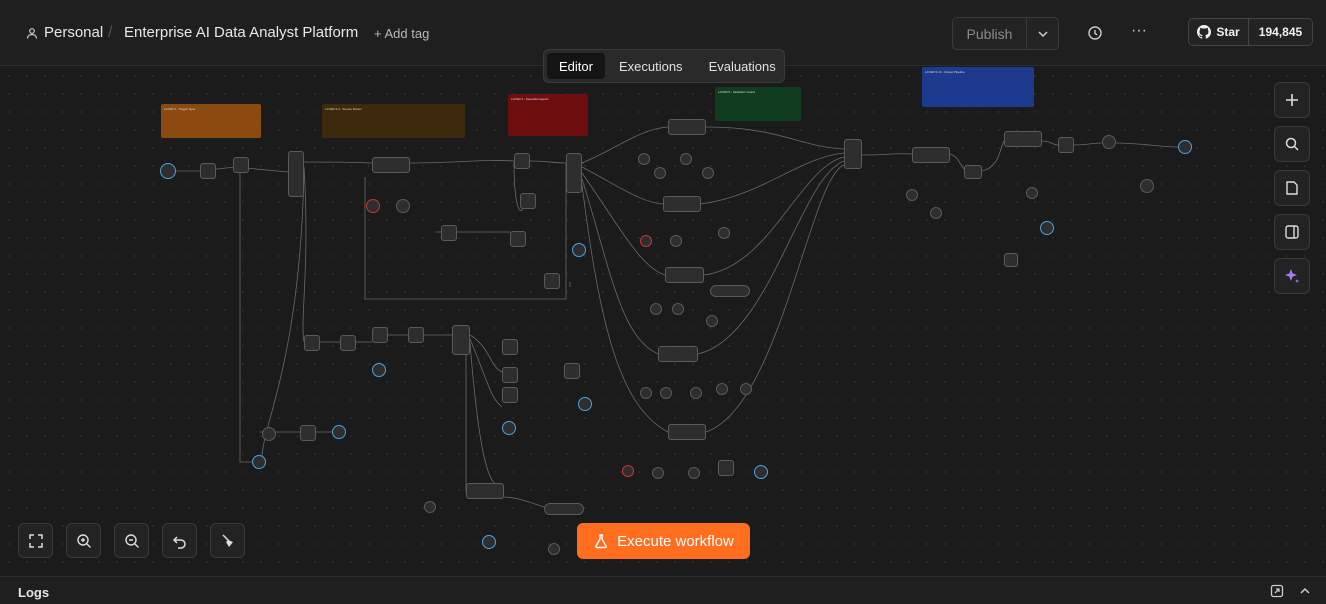 Image resolution: width=1326 pixels, height=604 pixels. What do you see at coordinates (651, 66) in the screenshot?
I see `tab-executions: Executions` at bounding box center [651, 66].